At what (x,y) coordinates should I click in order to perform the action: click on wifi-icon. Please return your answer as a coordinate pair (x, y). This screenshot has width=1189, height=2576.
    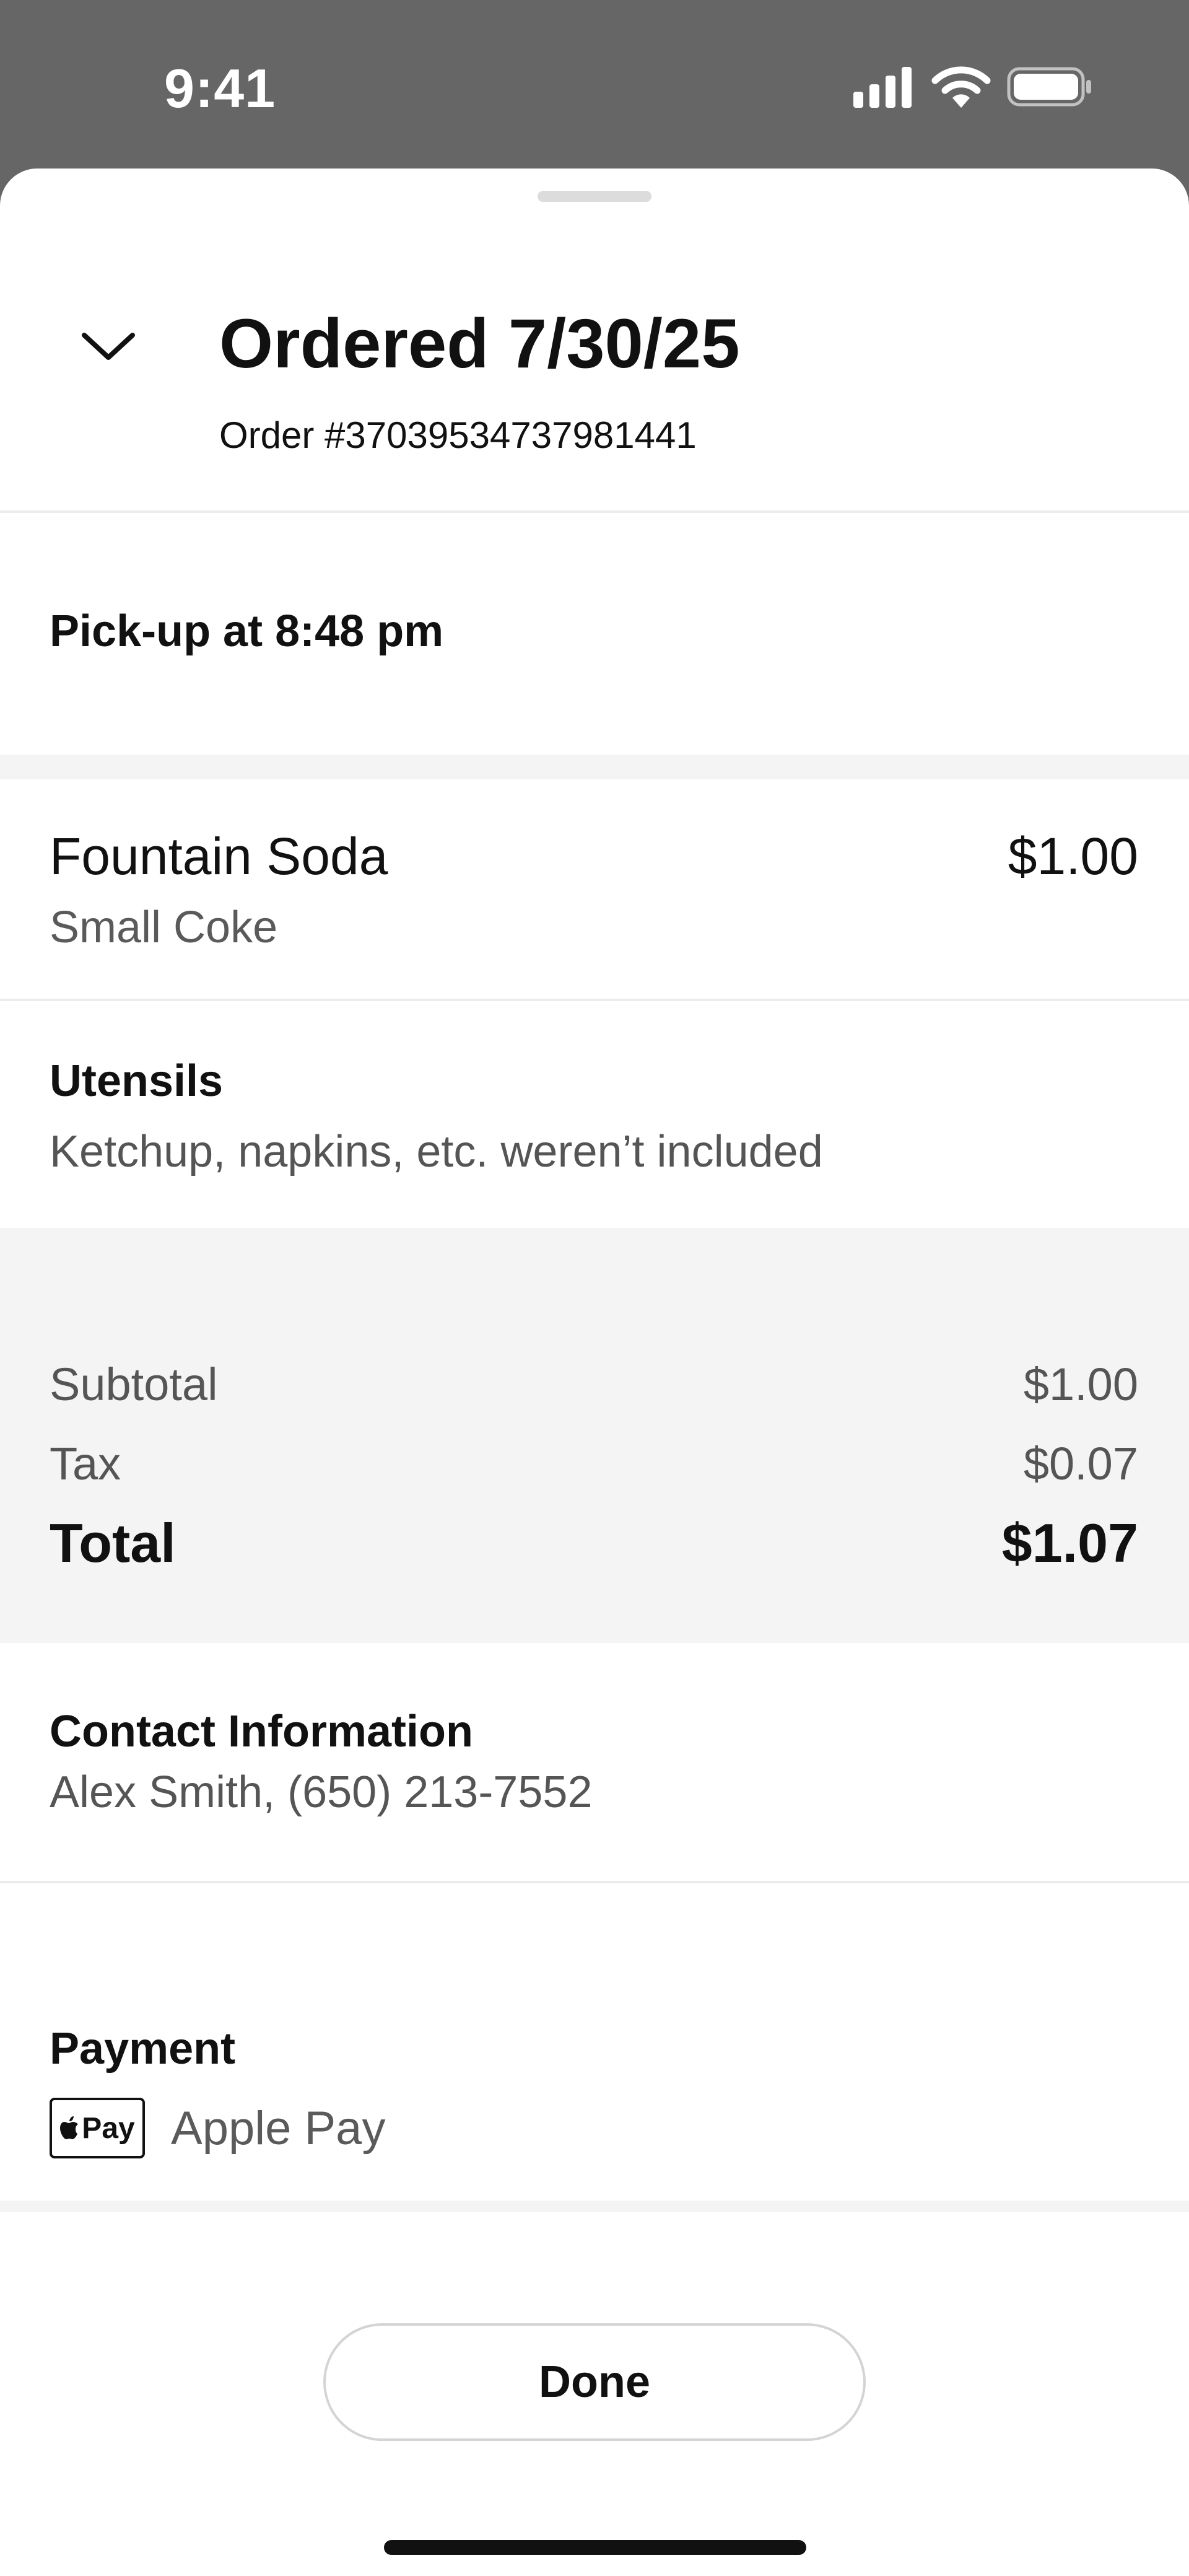
    Looking at the image, I should click on (961, 87).